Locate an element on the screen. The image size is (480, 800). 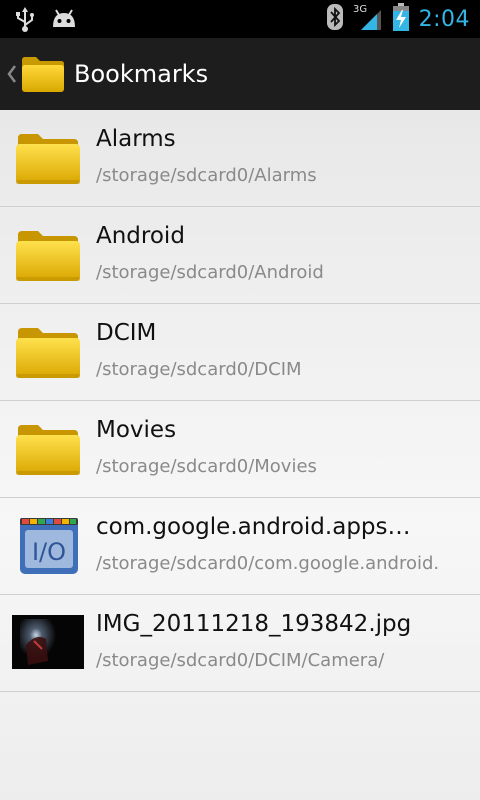
list-item: Alarms /storage/sdcard0/Alarms is located at coordinates (240, 158).